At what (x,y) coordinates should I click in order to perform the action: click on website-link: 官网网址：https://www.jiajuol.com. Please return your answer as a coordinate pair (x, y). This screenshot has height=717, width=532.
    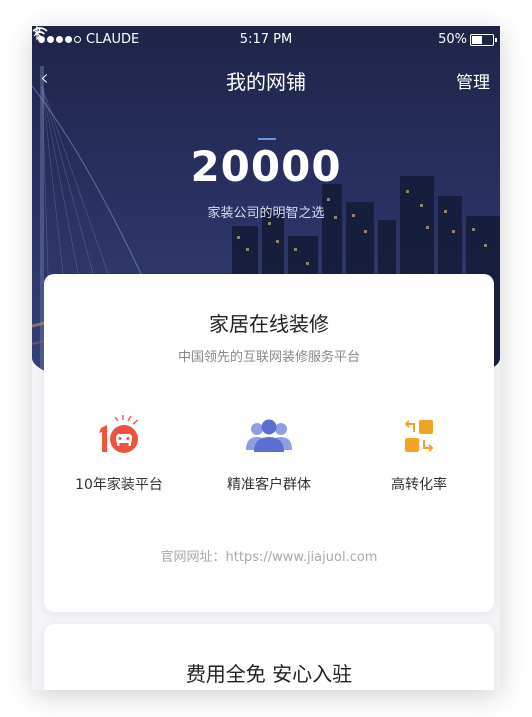
    Looking at the image, I should click on (269, 555).